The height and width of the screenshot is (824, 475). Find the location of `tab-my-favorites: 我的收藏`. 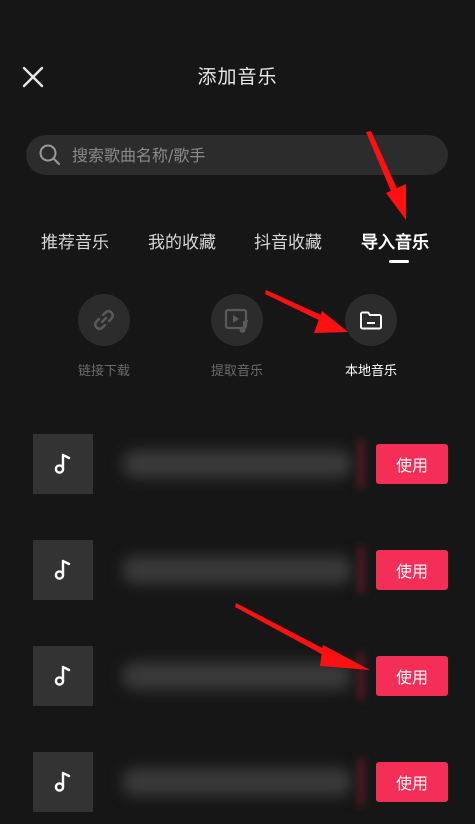

tab-my-favorites: 我的收藏 is located at coordinates (182, 240).